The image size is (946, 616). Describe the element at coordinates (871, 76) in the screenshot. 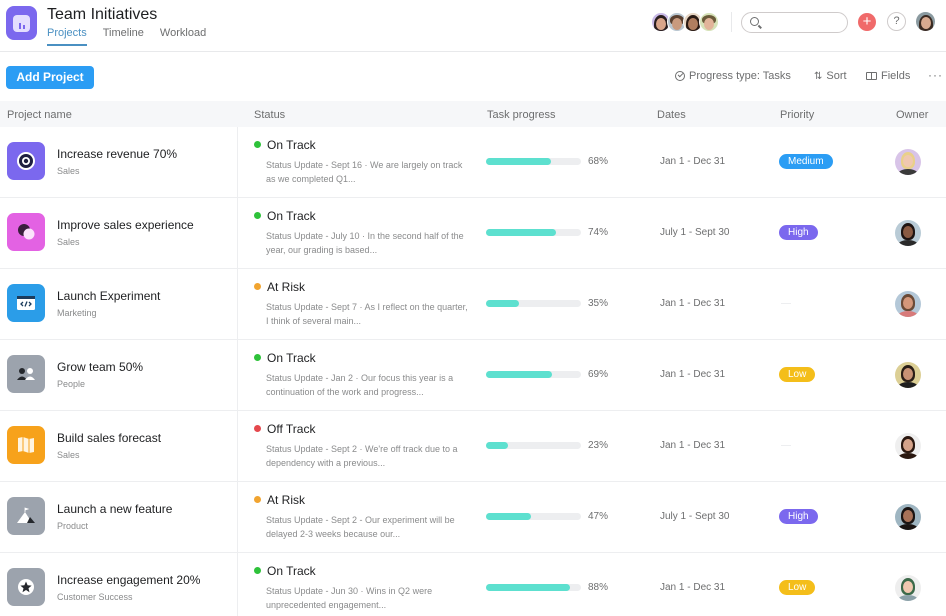

I see `fields-icon` at that location.